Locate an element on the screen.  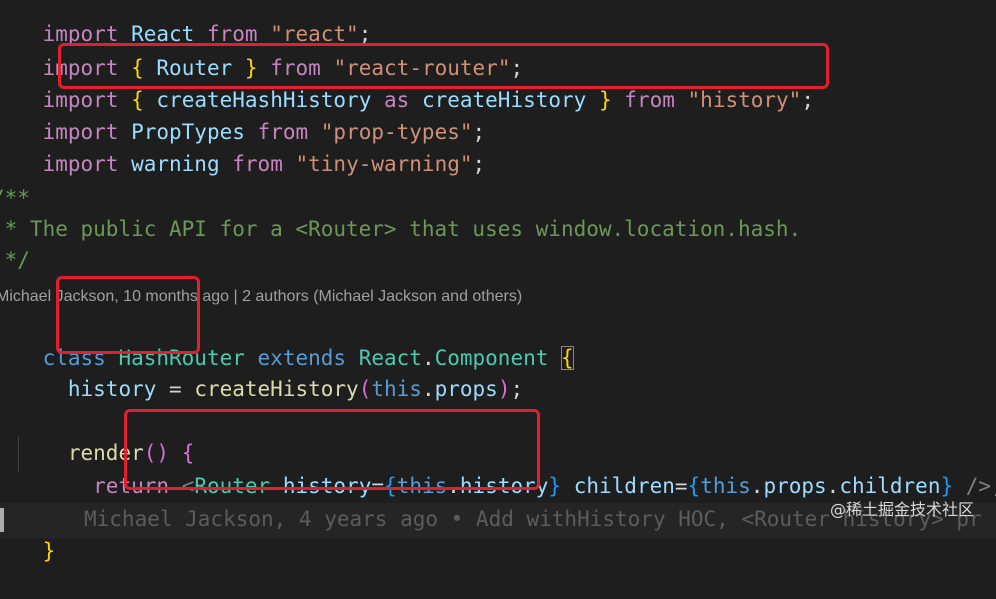
identifier: history is located at coordinates (112, 389).